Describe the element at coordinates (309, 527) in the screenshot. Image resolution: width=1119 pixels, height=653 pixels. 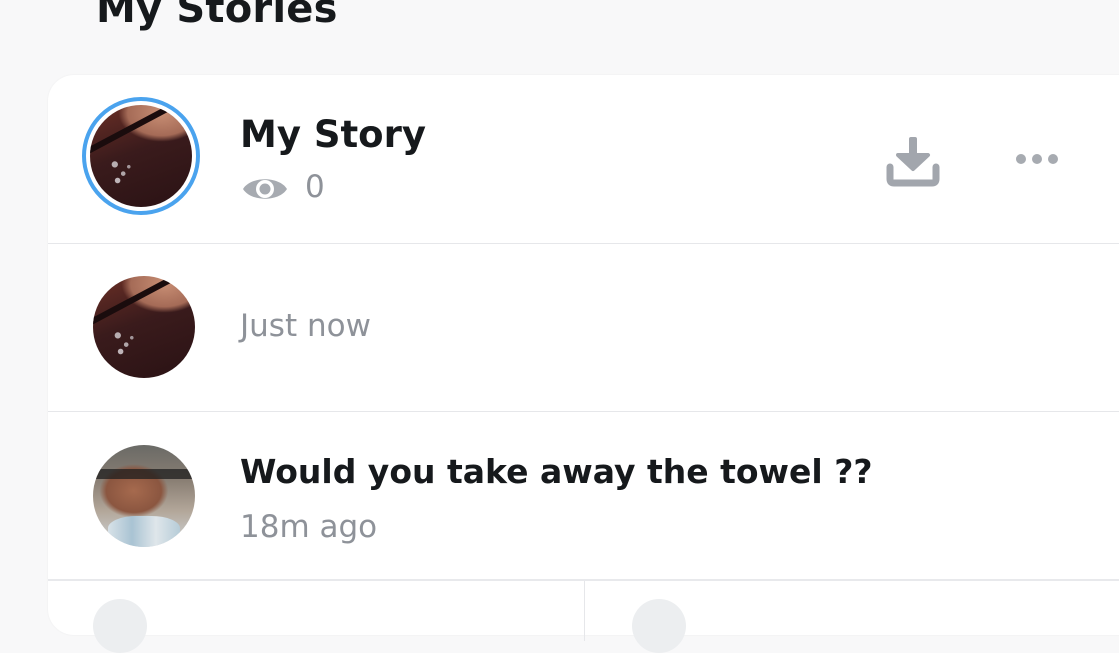
I see `snap-timestamp: 18m ago` at that location.